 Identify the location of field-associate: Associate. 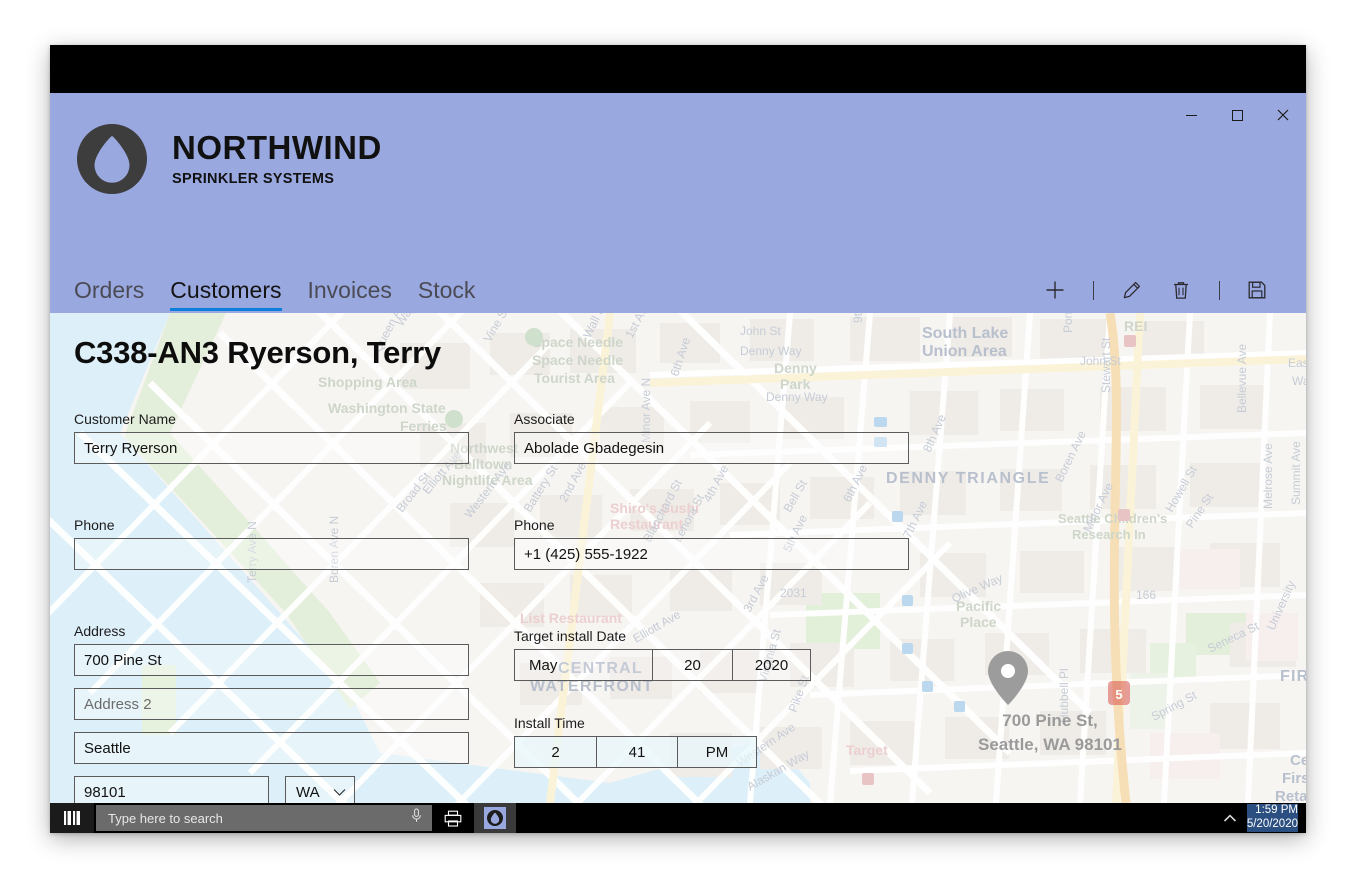
(711, 437).